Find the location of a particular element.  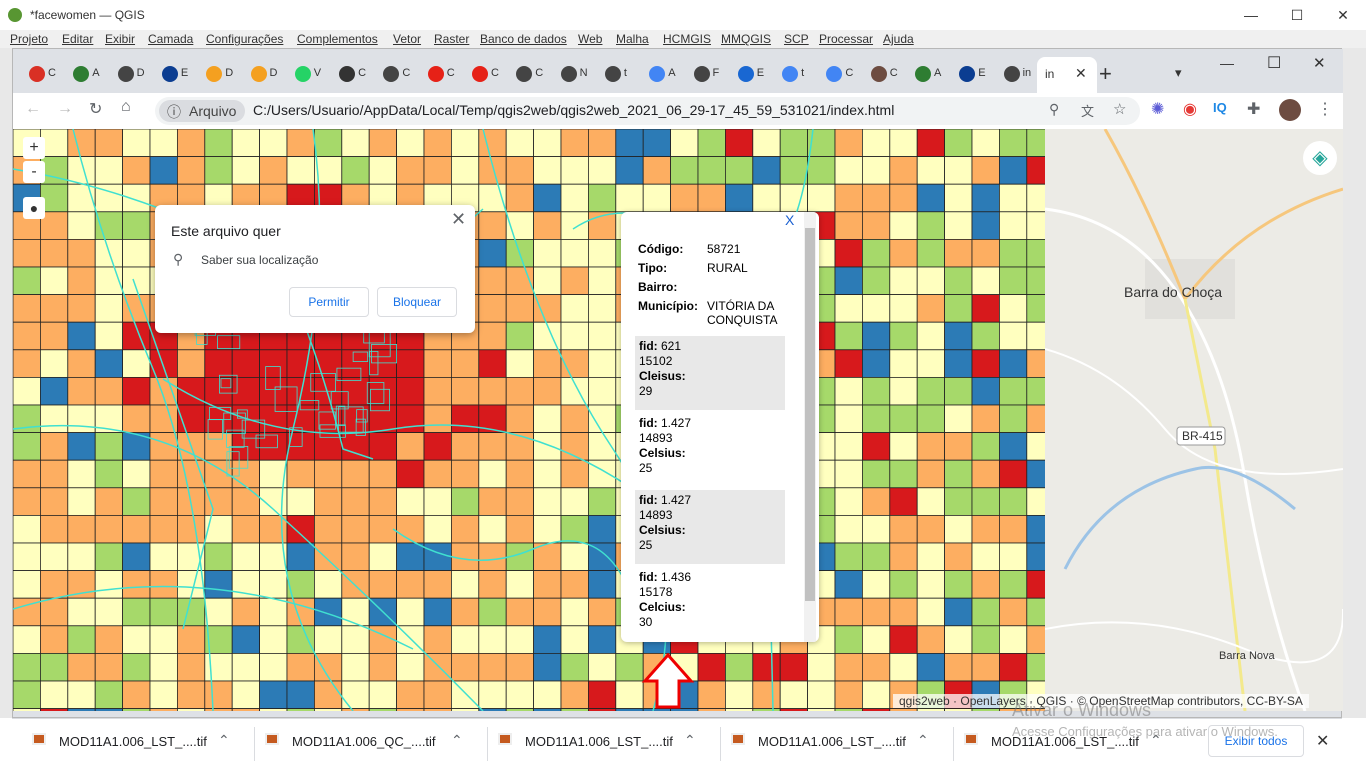

home-icon: ⌂ is located at coordinates (126, 107).